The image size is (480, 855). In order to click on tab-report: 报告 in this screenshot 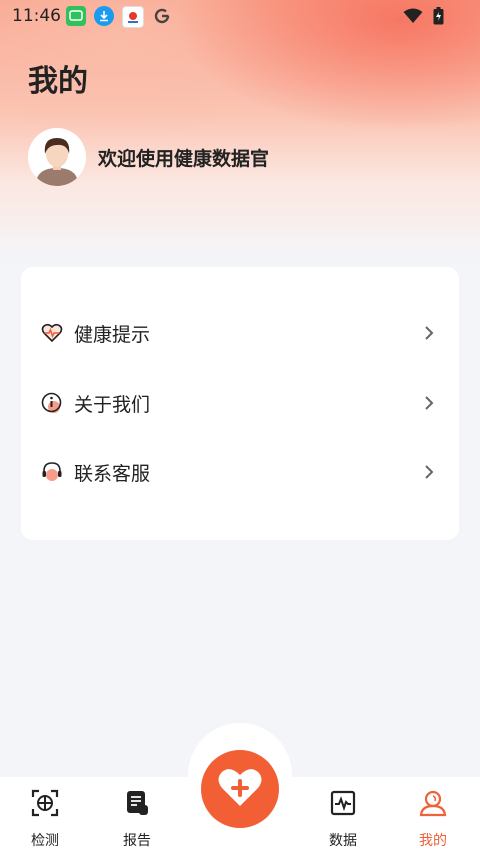, I will do `click(137, 816)`.